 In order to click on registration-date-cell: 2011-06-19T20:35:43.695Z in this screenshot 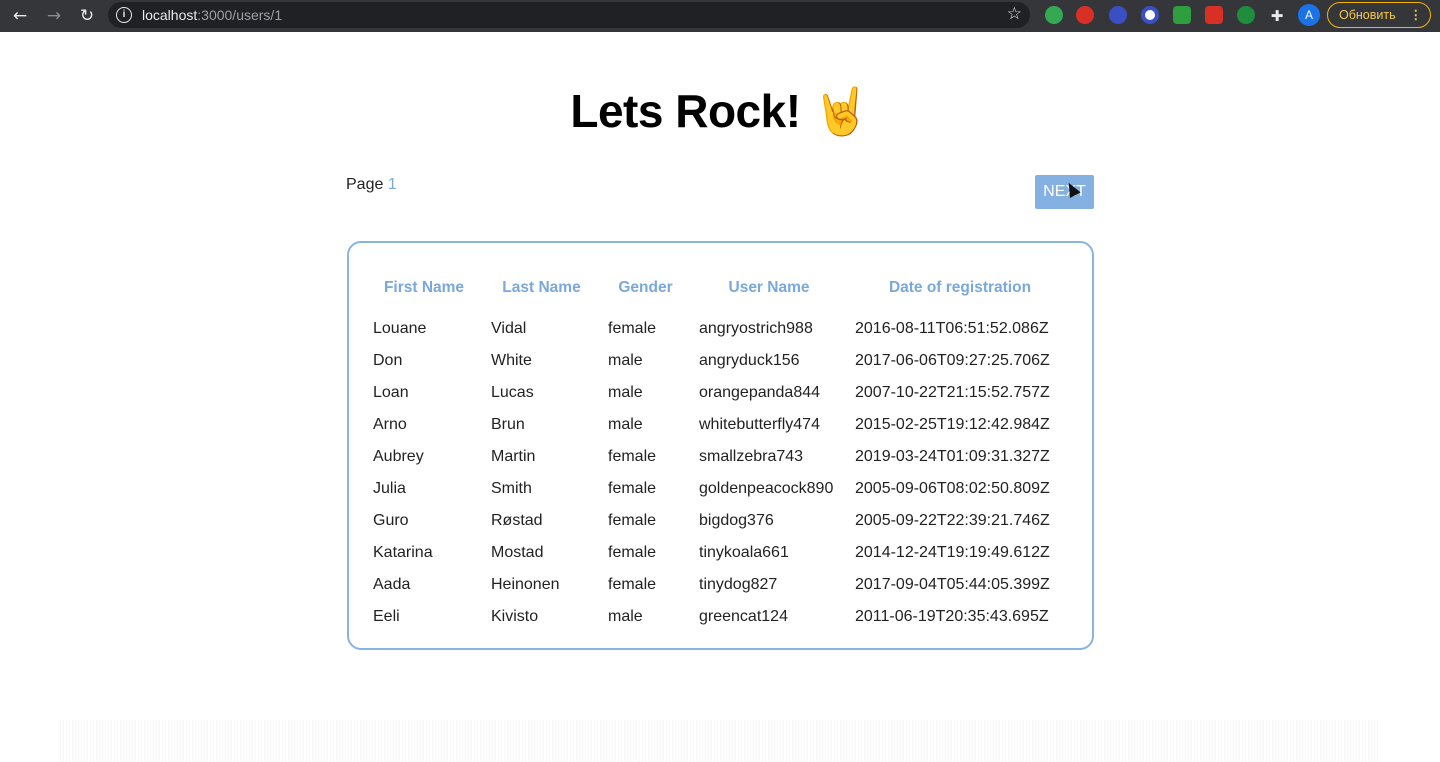, I will do `click(952, 616)`.